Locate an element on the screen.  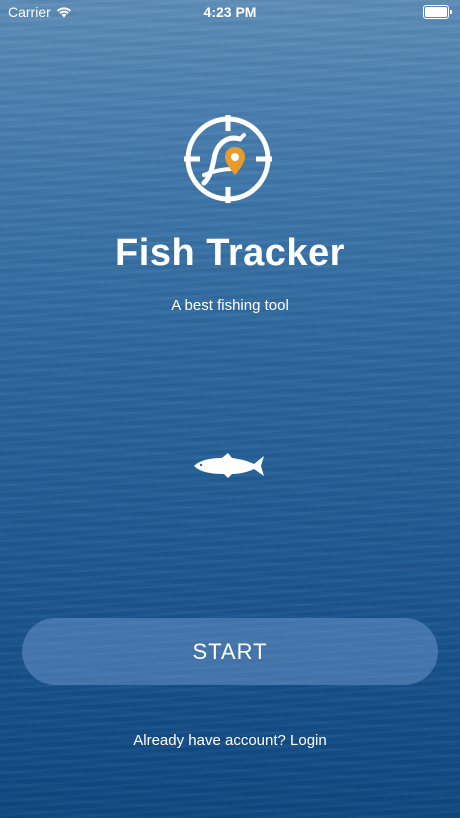
battery-icon is located at coordinates (437, 12).